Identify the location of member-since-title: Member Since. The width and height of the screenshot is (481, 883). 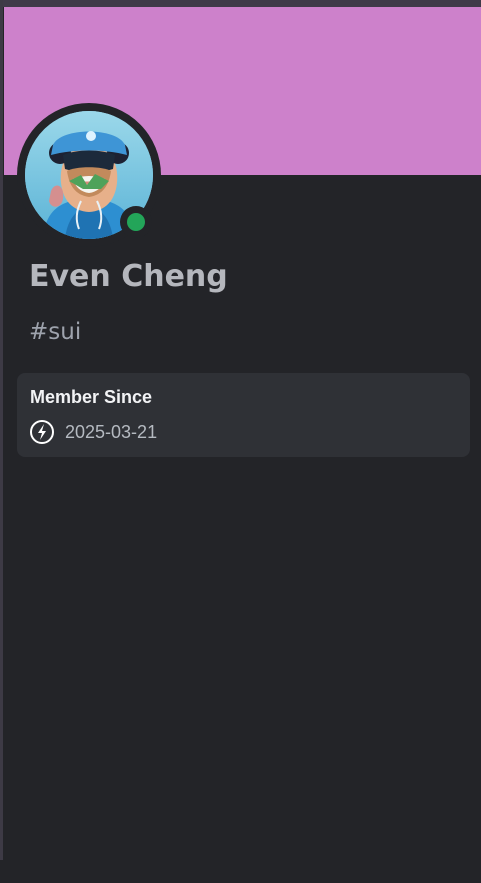
(91, 397).